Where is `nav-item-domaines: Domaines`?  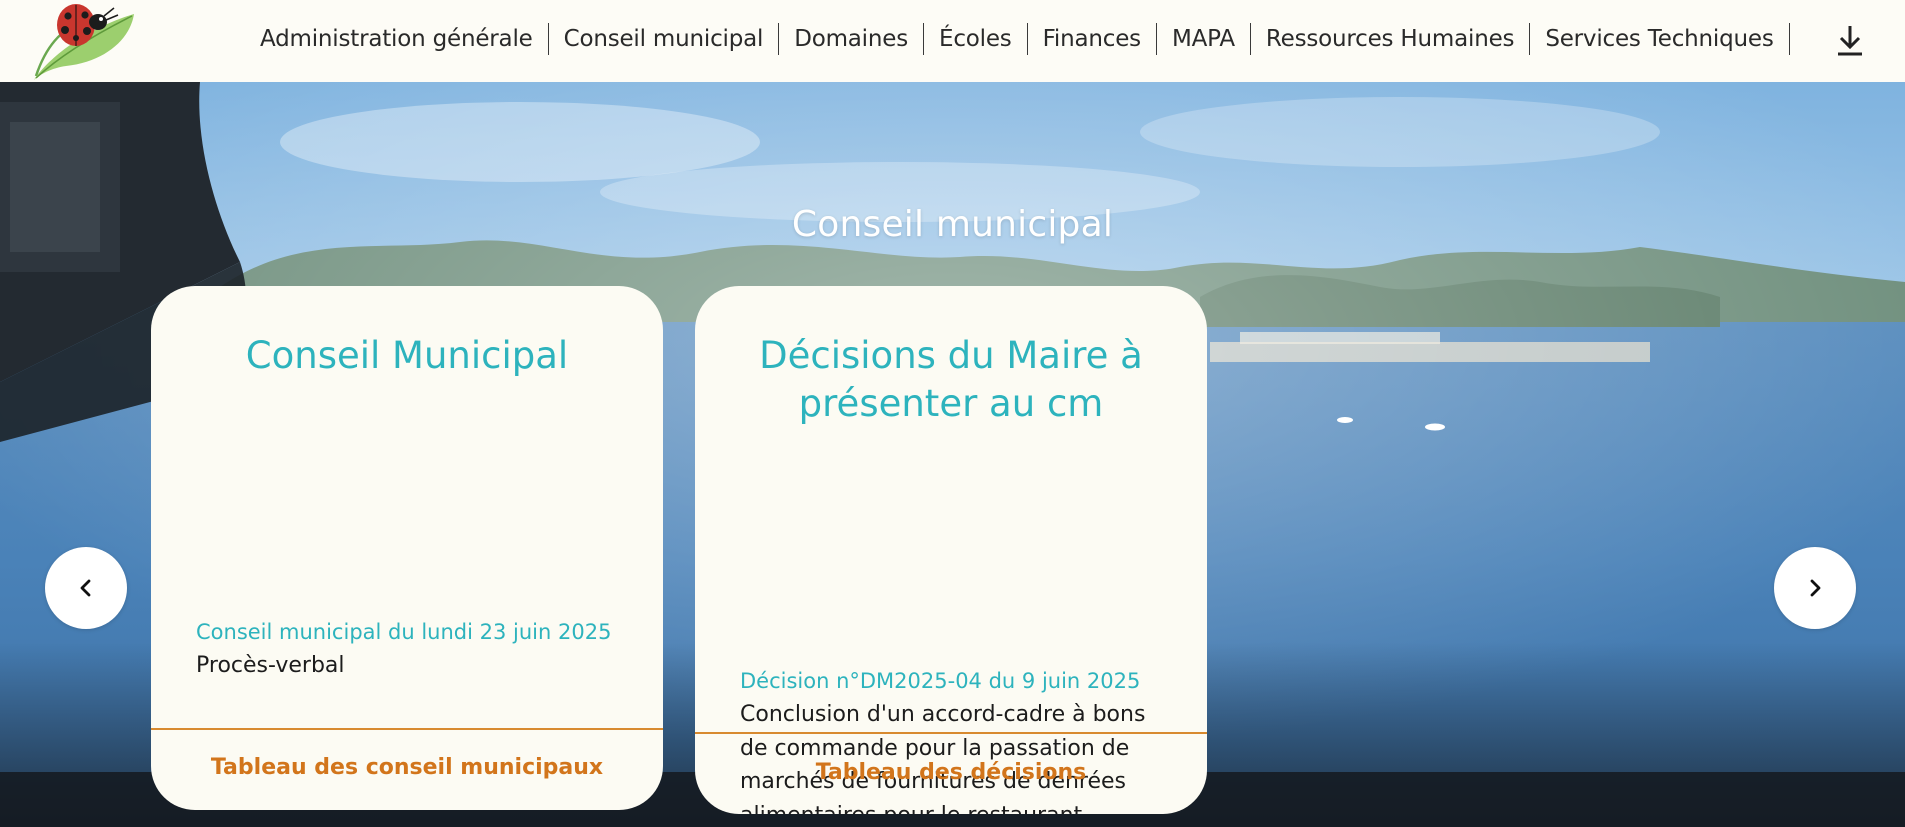 nav-item-domaines: Domaines is located at coordinates (851, 39).